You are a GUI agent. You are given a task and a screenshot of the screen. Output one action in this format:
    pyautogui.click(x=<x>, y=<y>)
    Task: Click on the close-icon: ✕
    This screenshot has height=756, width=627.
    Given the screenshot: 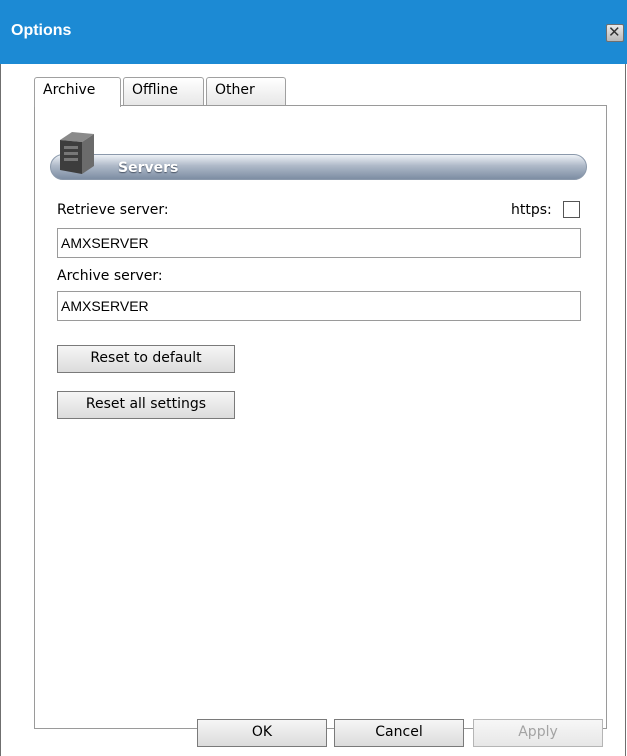 What is the action you would take?
    pyautogui.click(x=614, y=32)
    